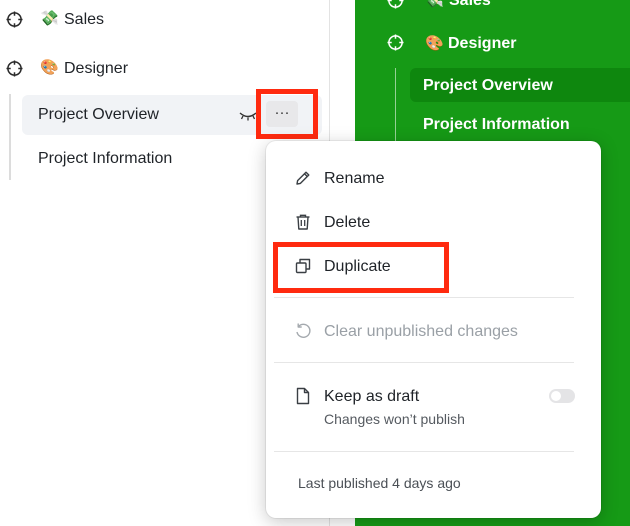  Describe the element at coordinates (354, 178) in the screenshot. I see `menu-item-label: Rename` at that location.